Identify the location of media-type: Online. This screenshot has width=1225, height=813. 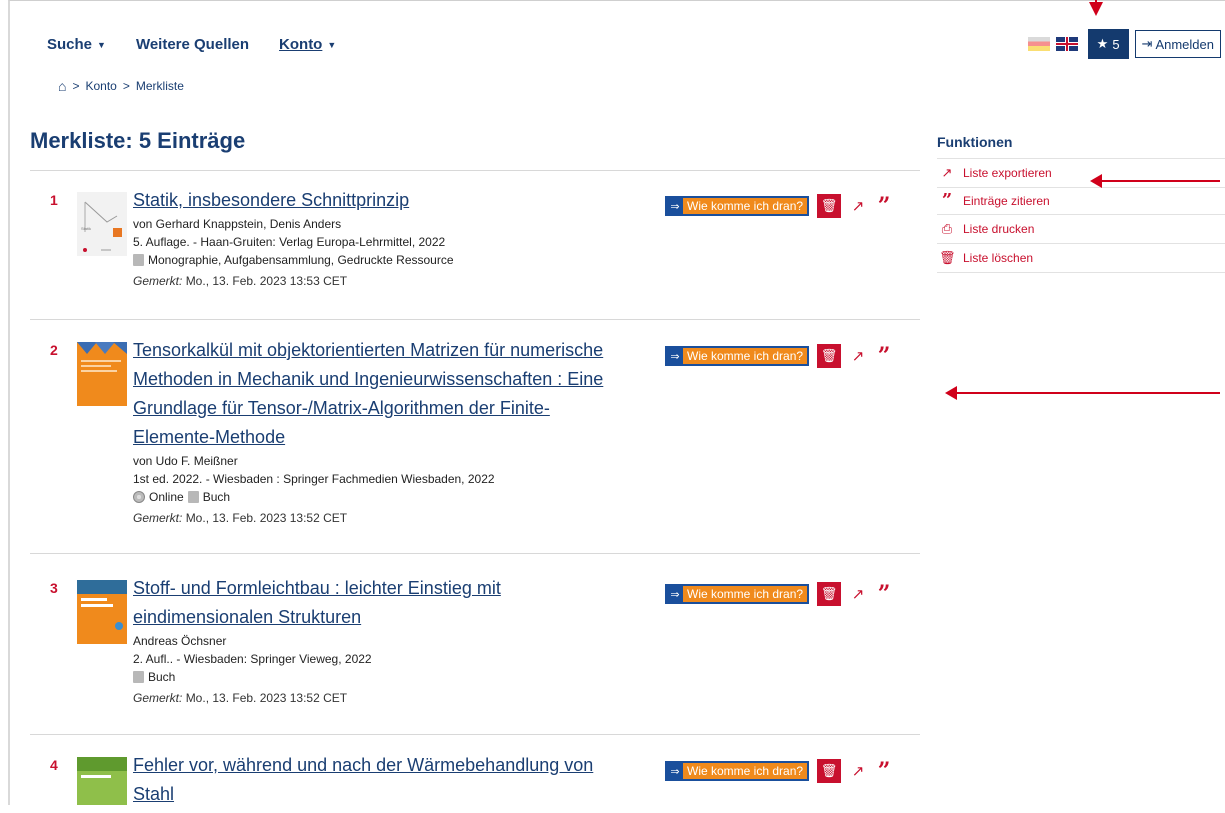
(166, 497).